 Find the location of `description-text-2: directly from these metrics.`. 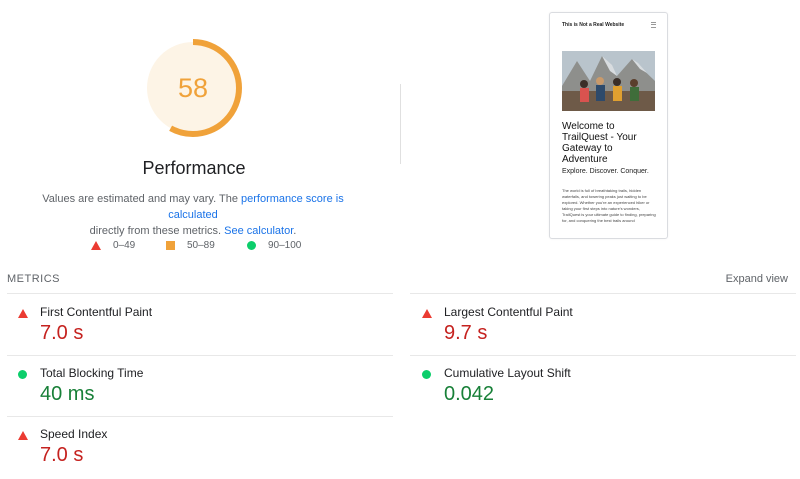

description-text-2: directly from these metrics. is located at coordinates (157, 231).